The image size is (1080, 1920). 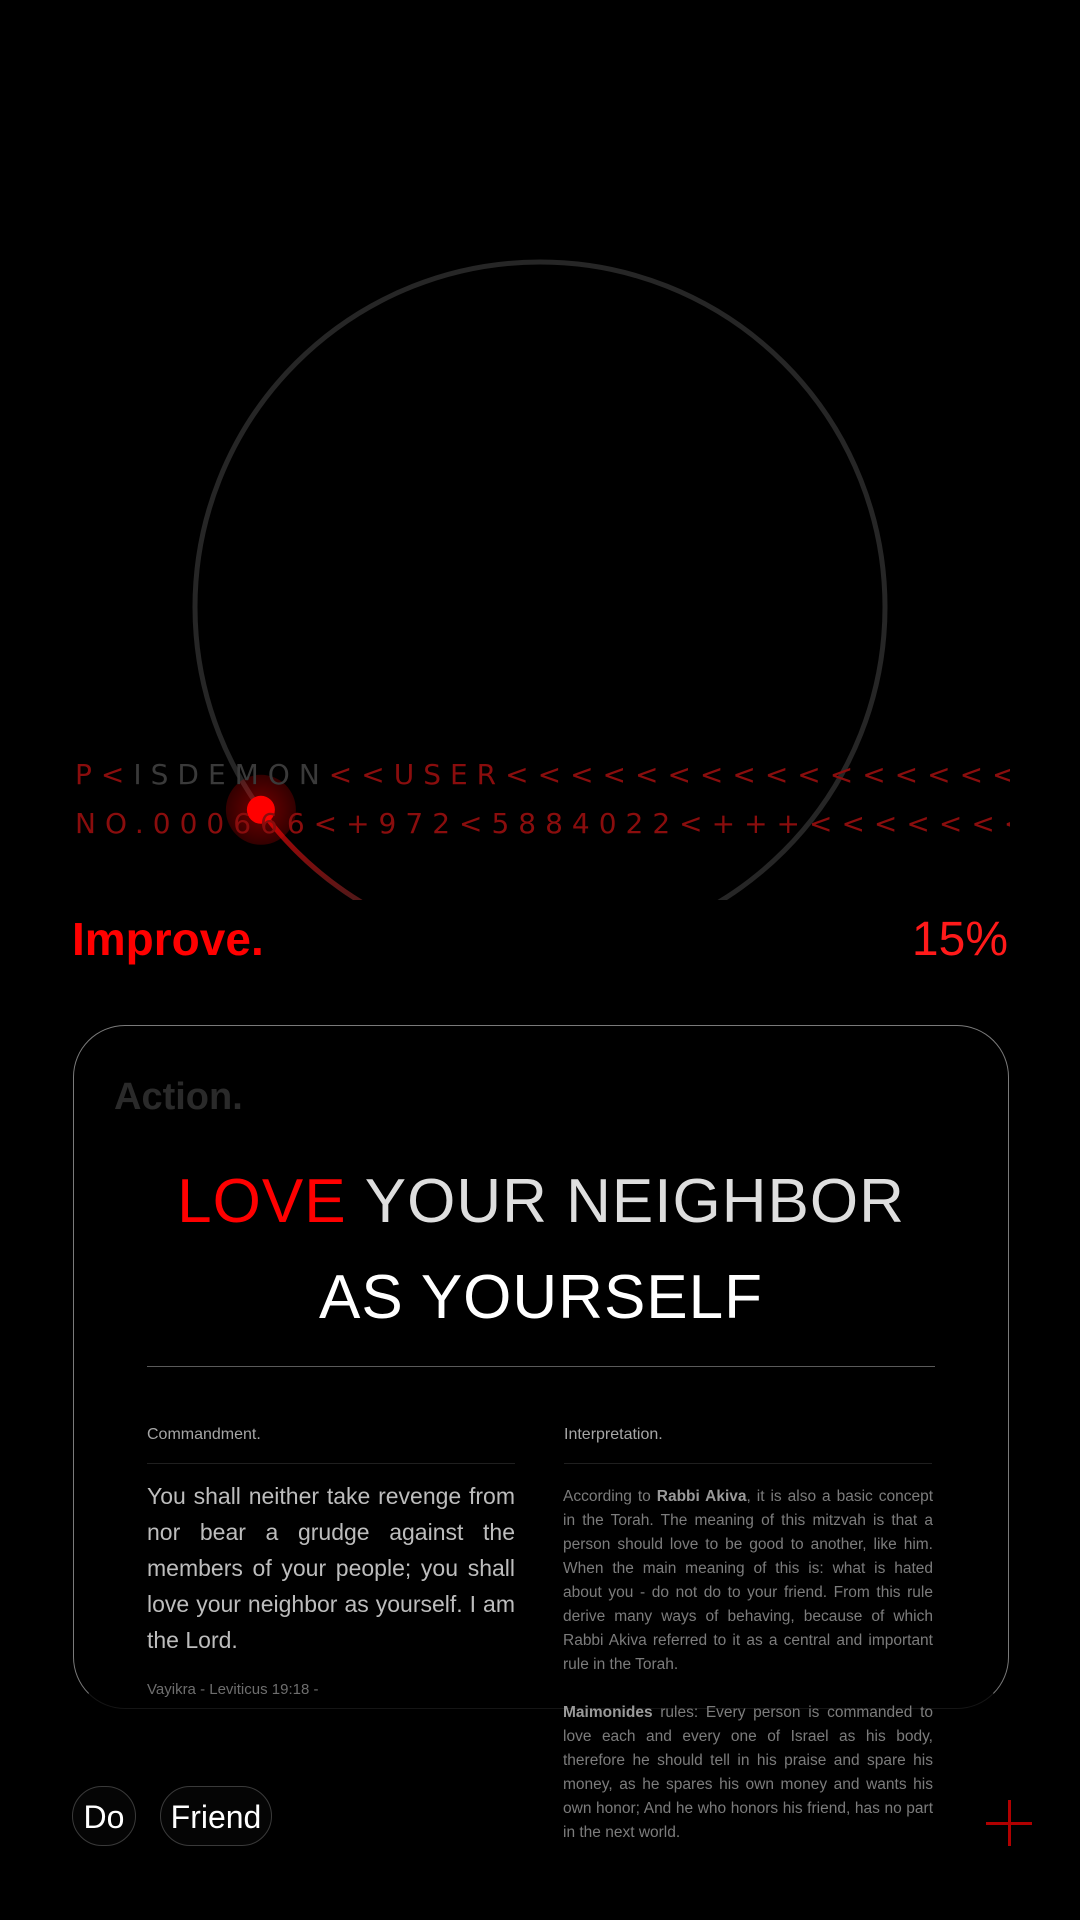 What do you see at coordinates (592, 1297) in the screenshot?
I see `headline-text-yourself: YOURSELF` at bounding box center [592, 1297].